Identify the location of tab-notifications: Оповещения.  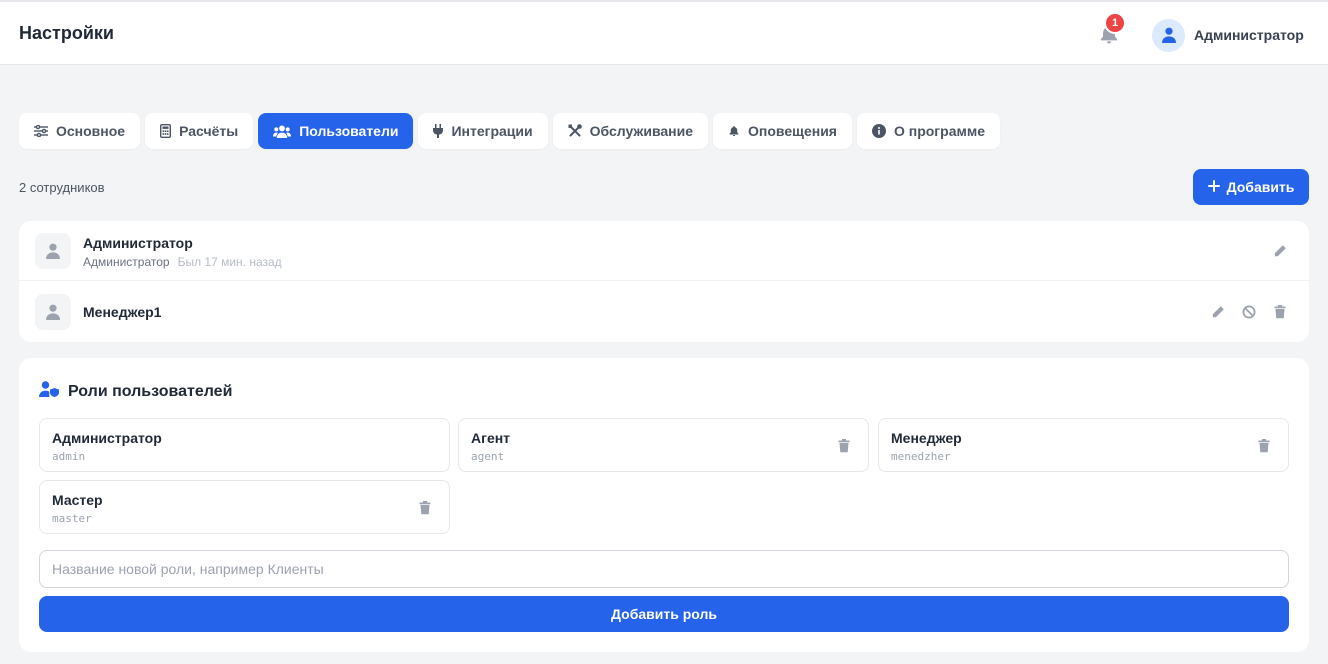
(782, 131).